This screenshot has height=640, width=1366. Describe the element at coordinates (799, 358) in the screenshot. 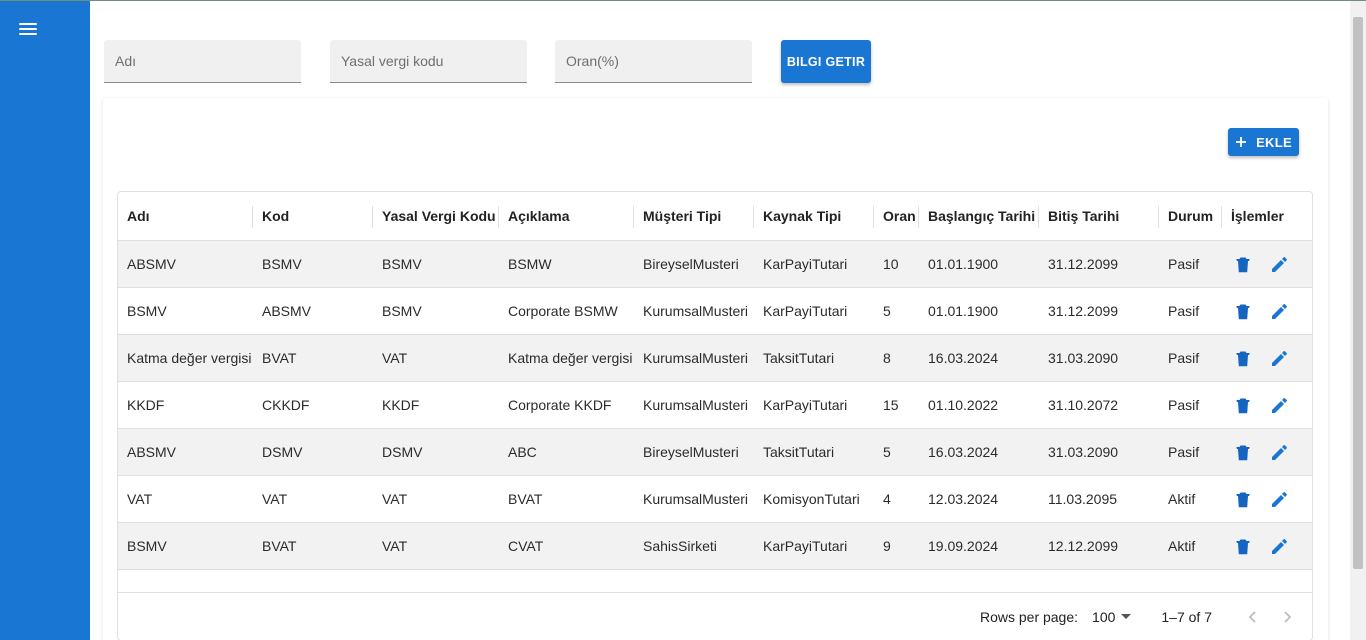

I see `cell-source-type: TaksitTutari` at that location.